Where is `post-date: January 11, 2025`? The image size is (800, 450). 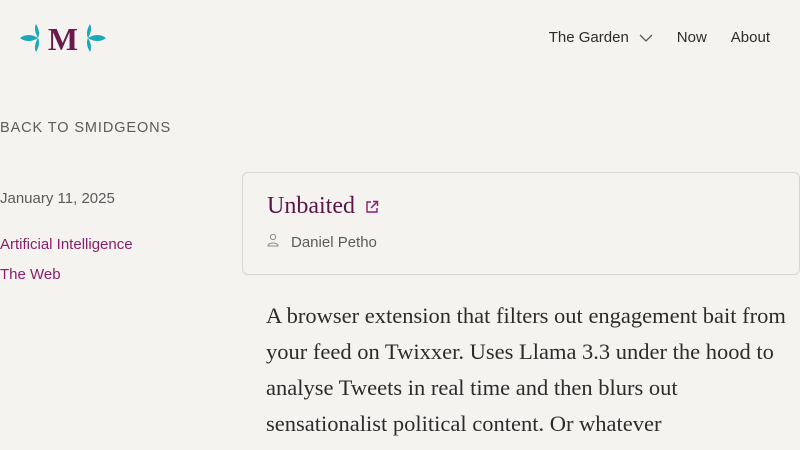
post-date: January 11, 2025 is located at coordinates (57, 198).